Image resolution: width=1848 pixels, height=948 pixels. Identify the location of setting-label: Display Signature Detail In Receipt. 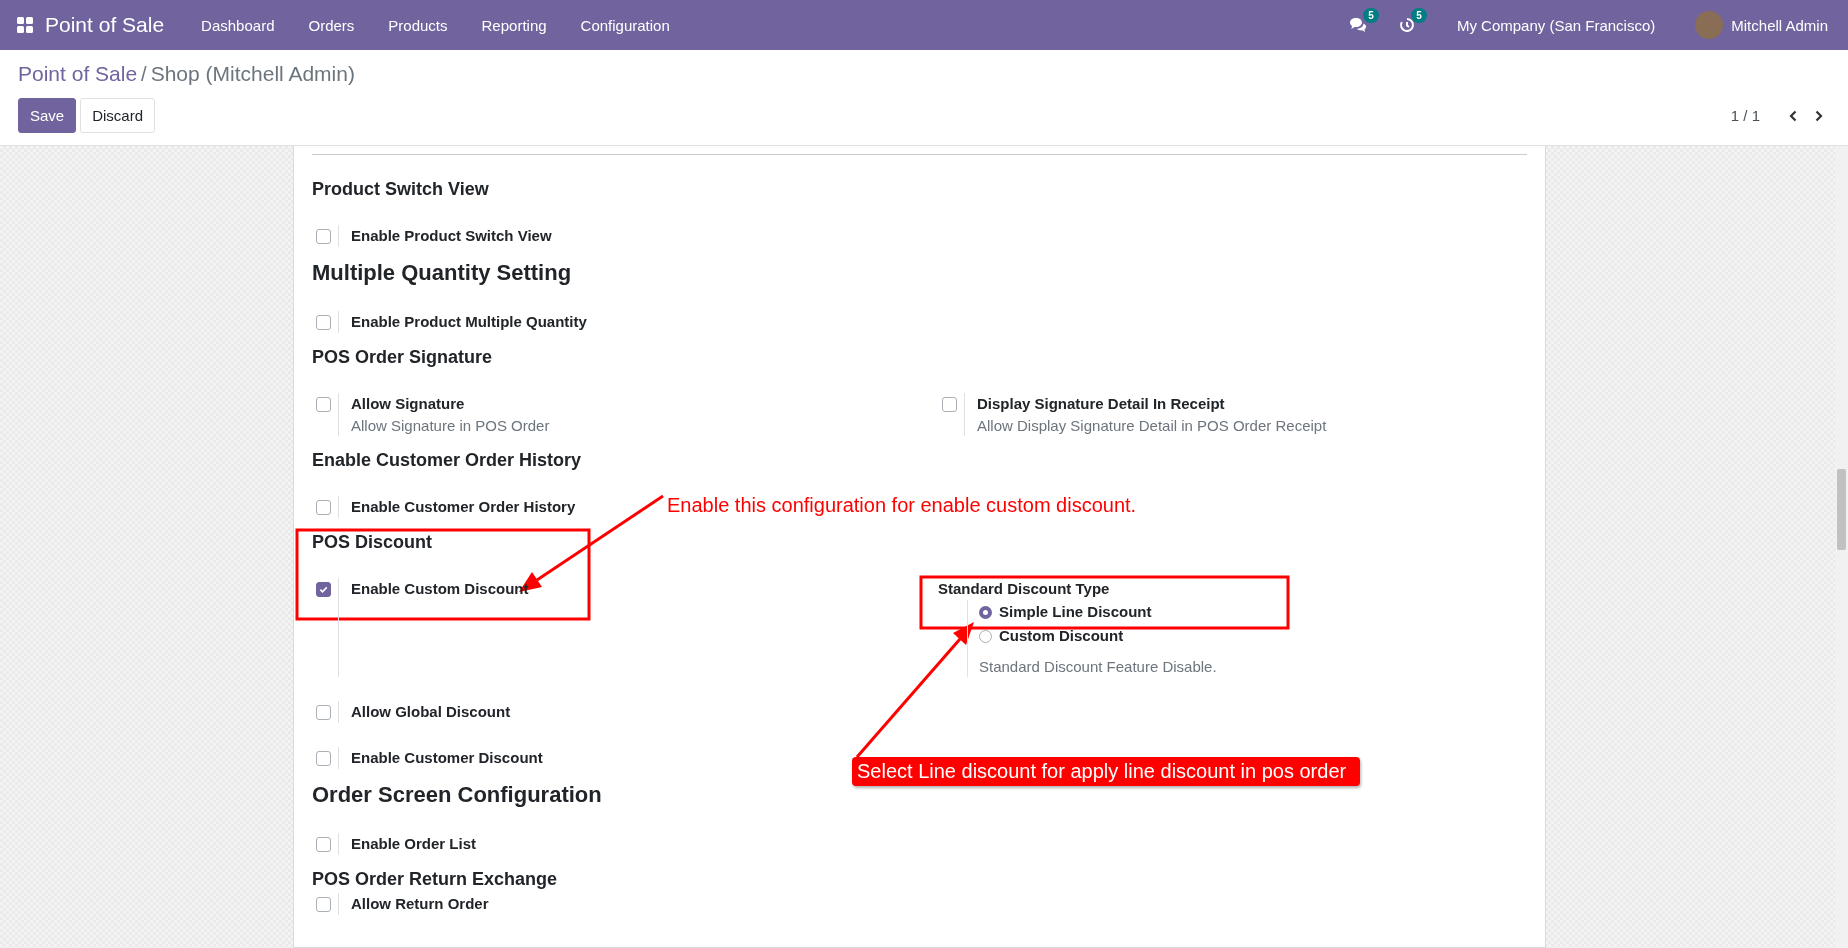
(1101, 404).